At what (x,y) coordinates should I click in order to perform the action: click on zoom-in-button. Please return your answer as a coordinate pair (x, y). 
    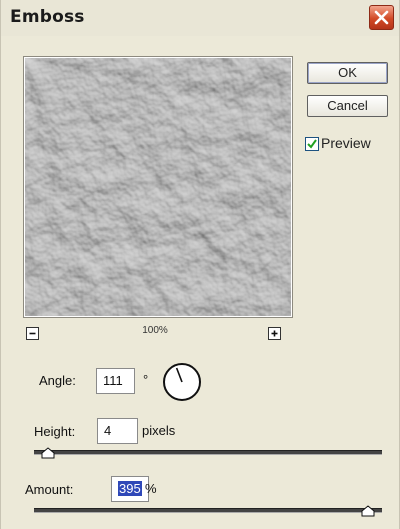
    Looking at the image, I should click on (274, 333).